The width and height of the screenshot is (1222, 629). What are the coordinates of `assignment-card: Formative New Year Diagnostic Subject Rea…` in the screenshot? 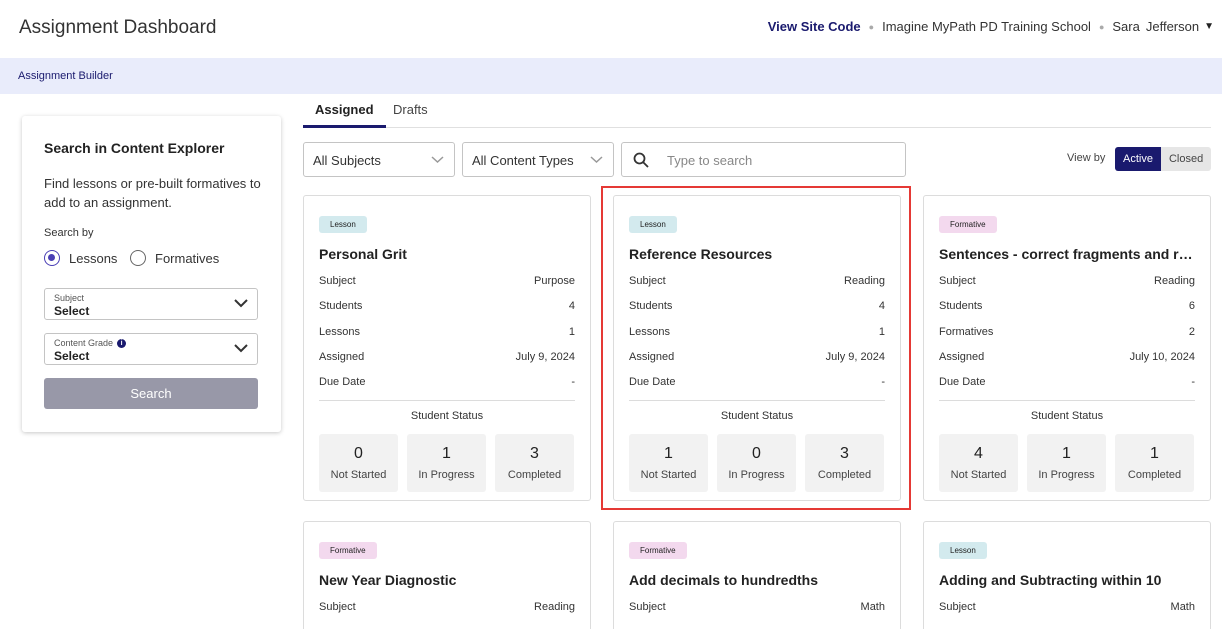 It's located at (447, 575).